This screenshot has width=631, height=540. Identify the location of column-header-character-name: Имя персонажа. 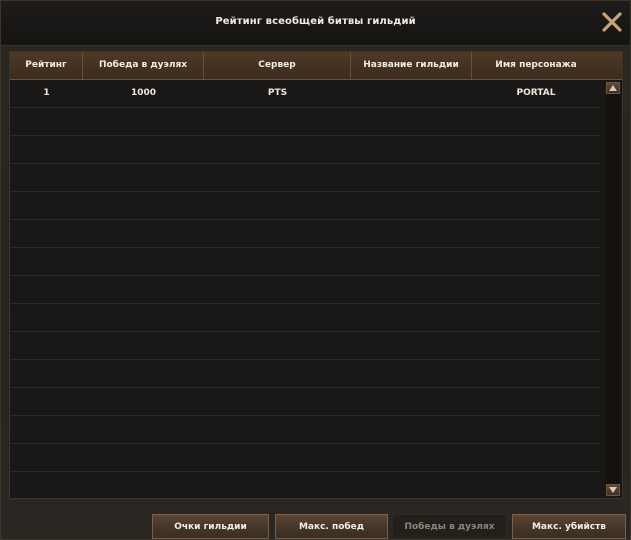
(536, 65).